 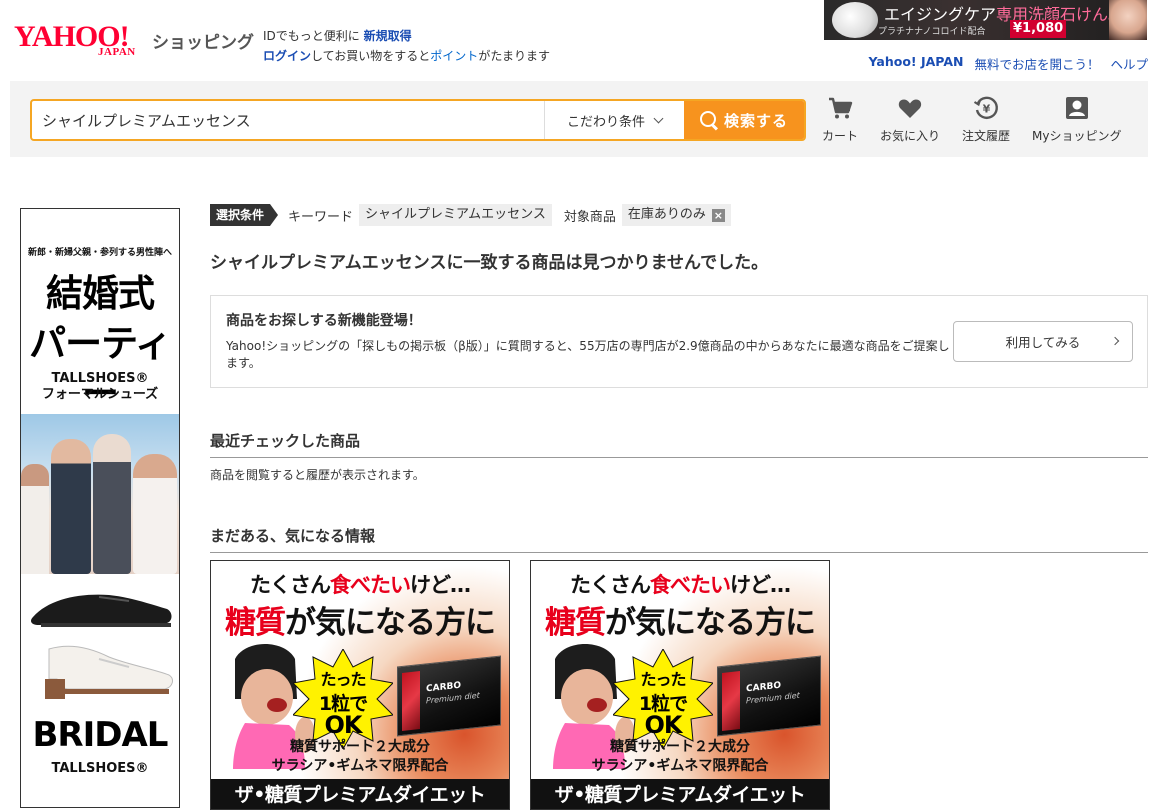 What do you see at coordinates (71, 506) in the screenshot?
I see `groom-figure` at bounding box center [71, 506].